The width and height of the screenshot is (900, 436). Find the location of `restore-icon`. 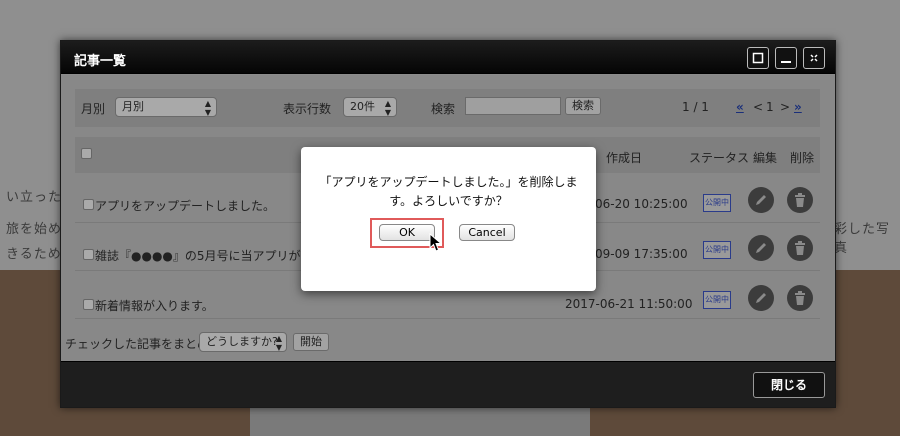

restore-icon is located at coordinates (814, 58).